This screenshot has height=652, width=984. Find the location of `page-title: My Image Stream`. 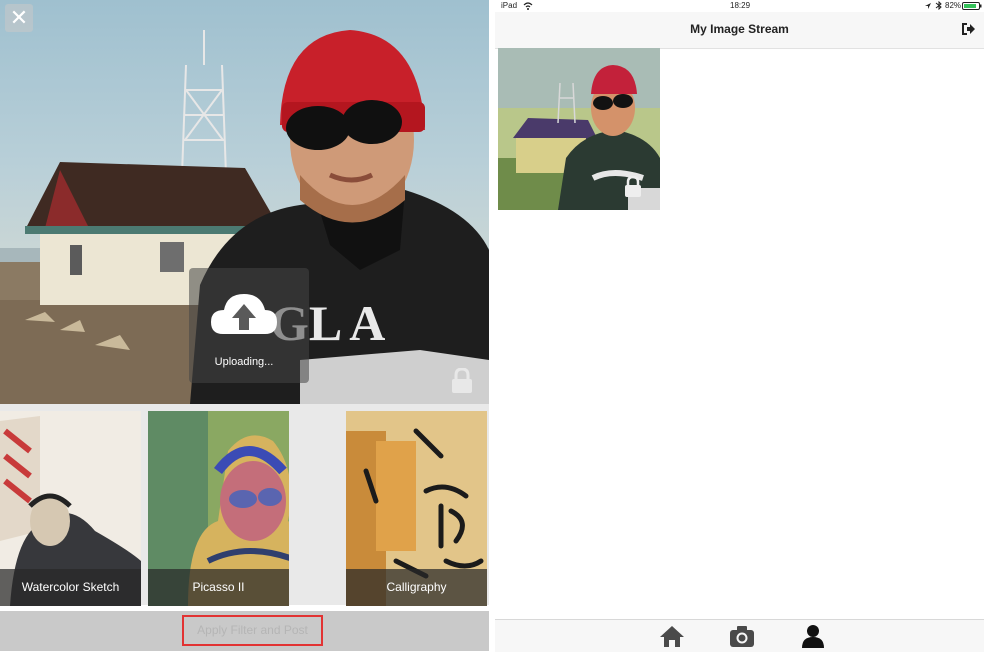

page-title: My Image Stream is located at coordinates (739, 29).